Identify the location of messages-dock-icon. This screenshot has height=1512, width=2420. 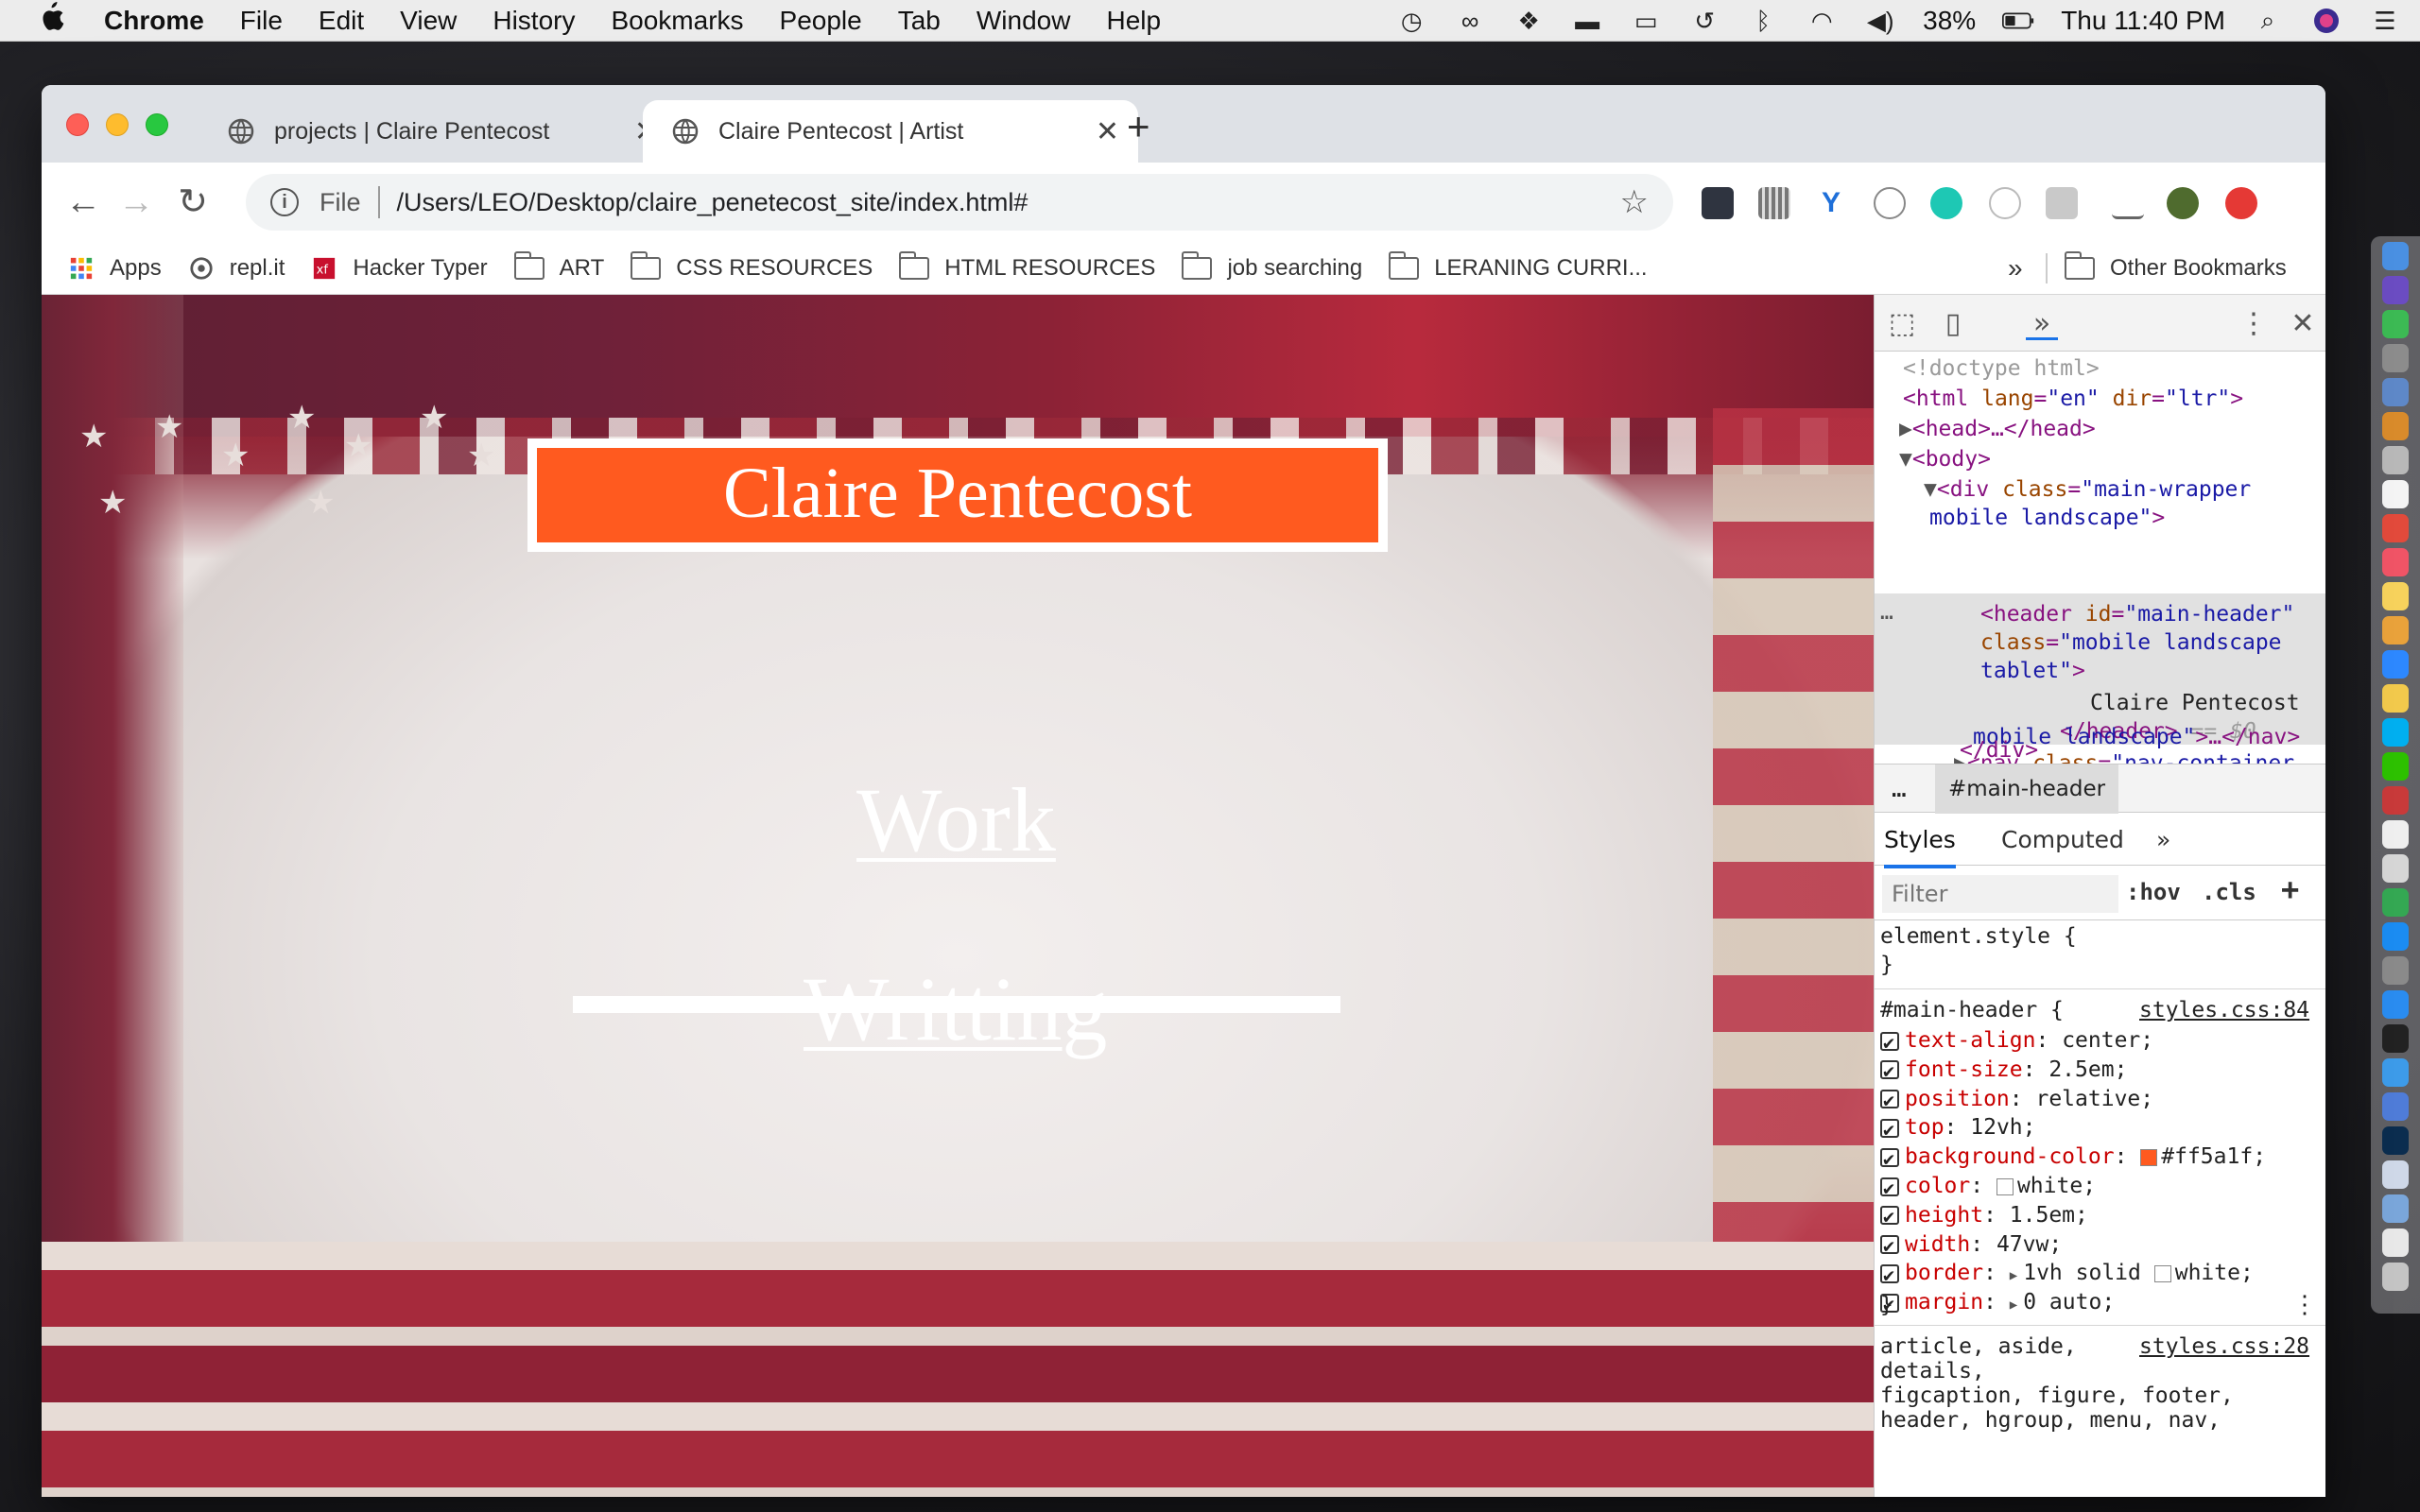
(2395, 324).